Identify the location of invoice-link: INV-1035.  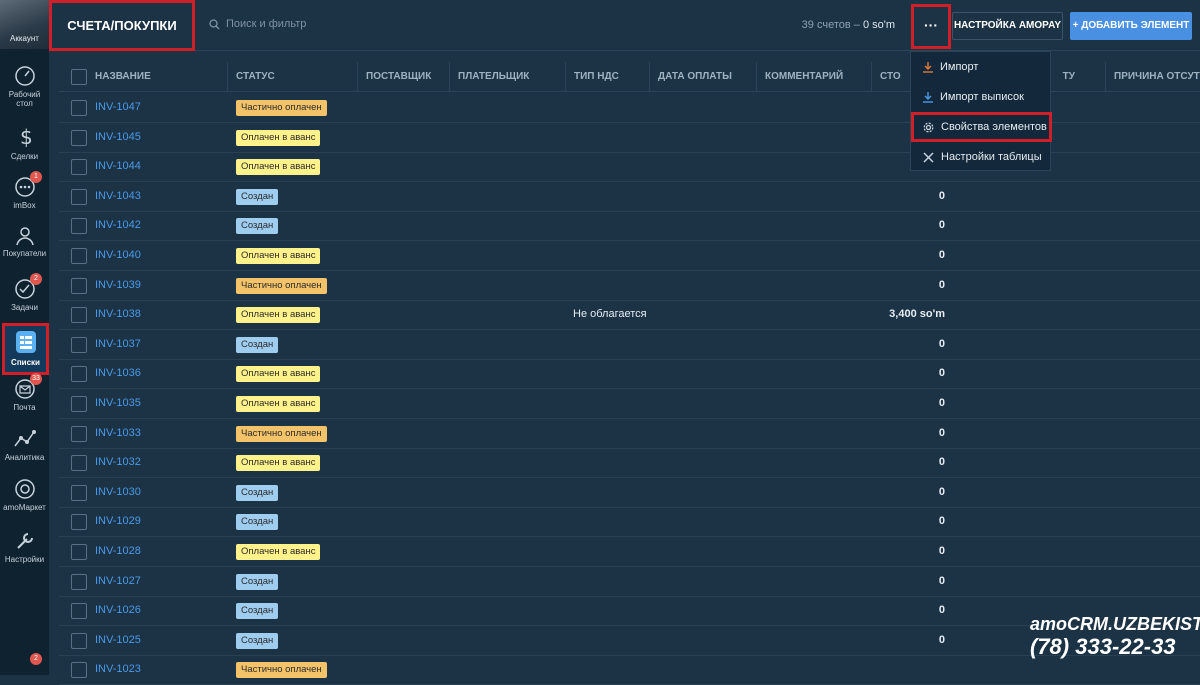
(118, 403).